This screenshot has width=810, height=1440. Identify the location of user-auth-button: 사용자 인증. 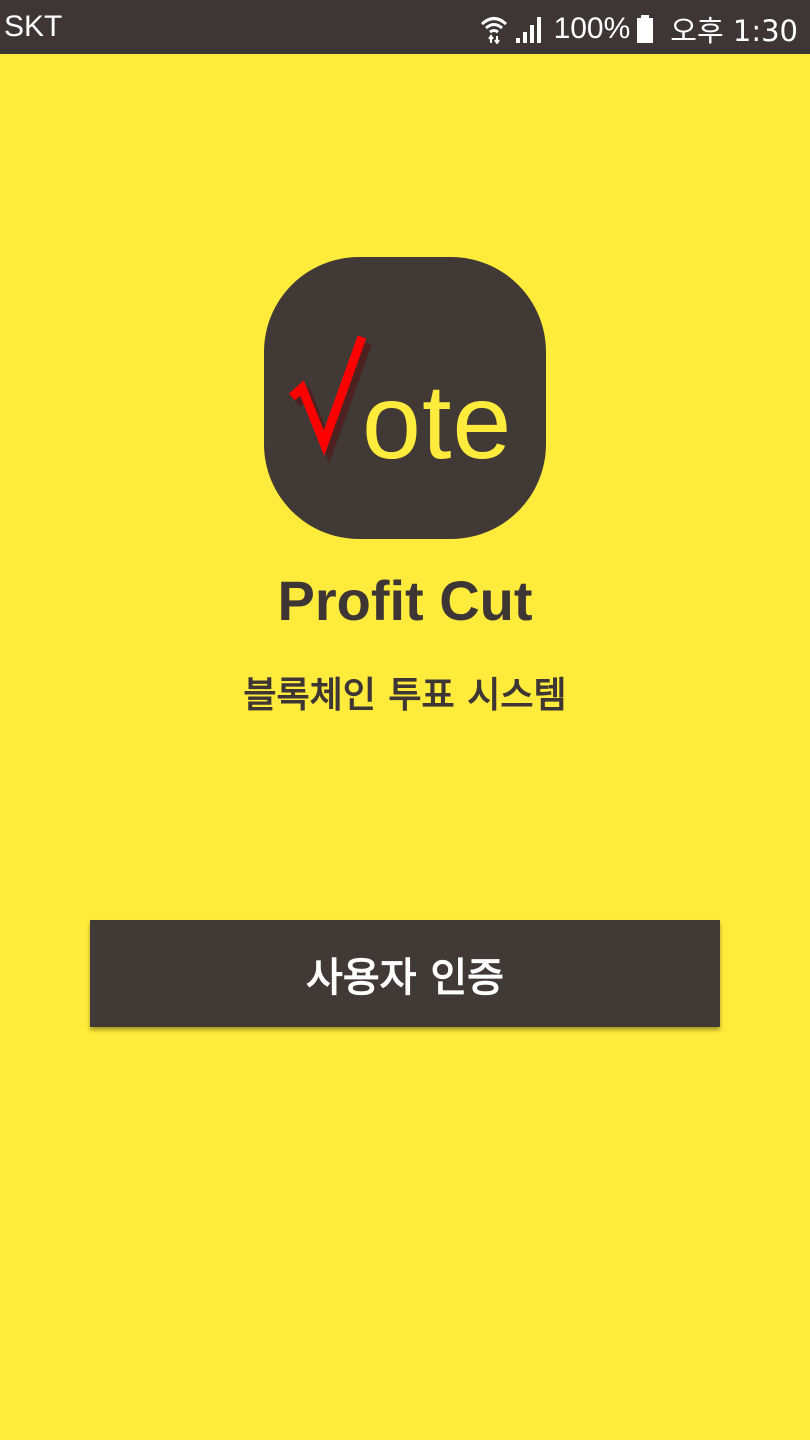
(405, 973).